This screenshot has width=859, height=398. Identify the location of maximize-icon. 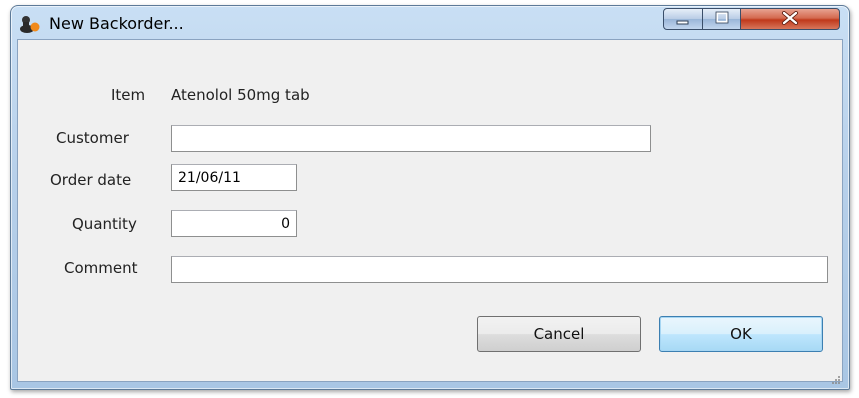
(722, 19).